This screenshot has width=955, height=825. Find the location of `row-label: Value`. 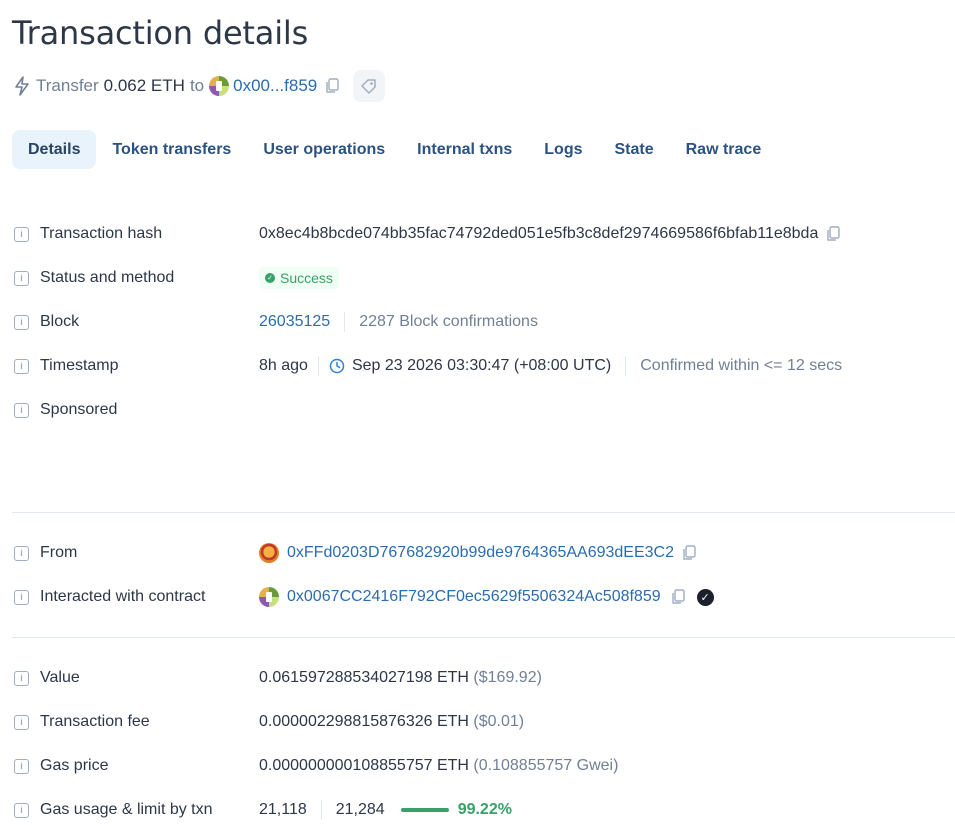

row-label: Value is located at coordinates (60, 677).